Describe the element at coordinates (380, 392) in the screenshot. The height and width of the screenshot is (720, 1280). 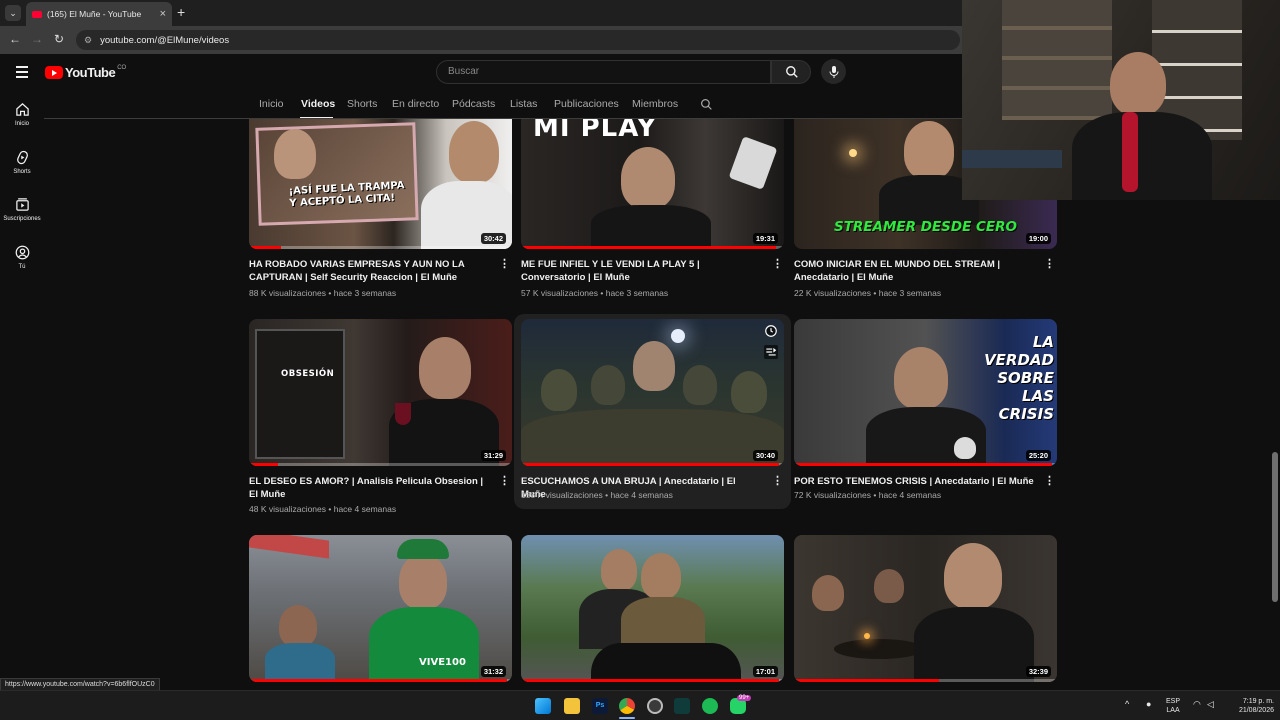
I see `video-thumbnail: OBSESIÓN 31:29` at that location.